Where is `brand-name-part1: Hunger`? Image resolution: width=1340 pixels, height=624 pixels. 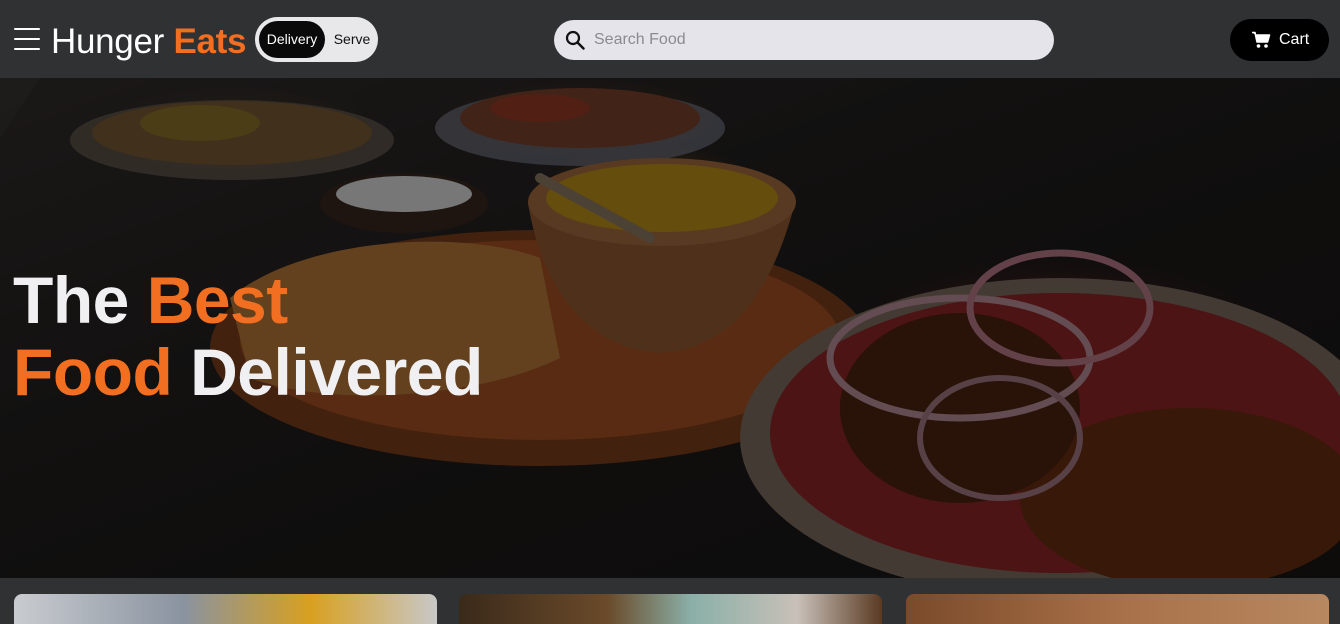 brand-name-part1: Hunger is located at coordinates (107, 41).